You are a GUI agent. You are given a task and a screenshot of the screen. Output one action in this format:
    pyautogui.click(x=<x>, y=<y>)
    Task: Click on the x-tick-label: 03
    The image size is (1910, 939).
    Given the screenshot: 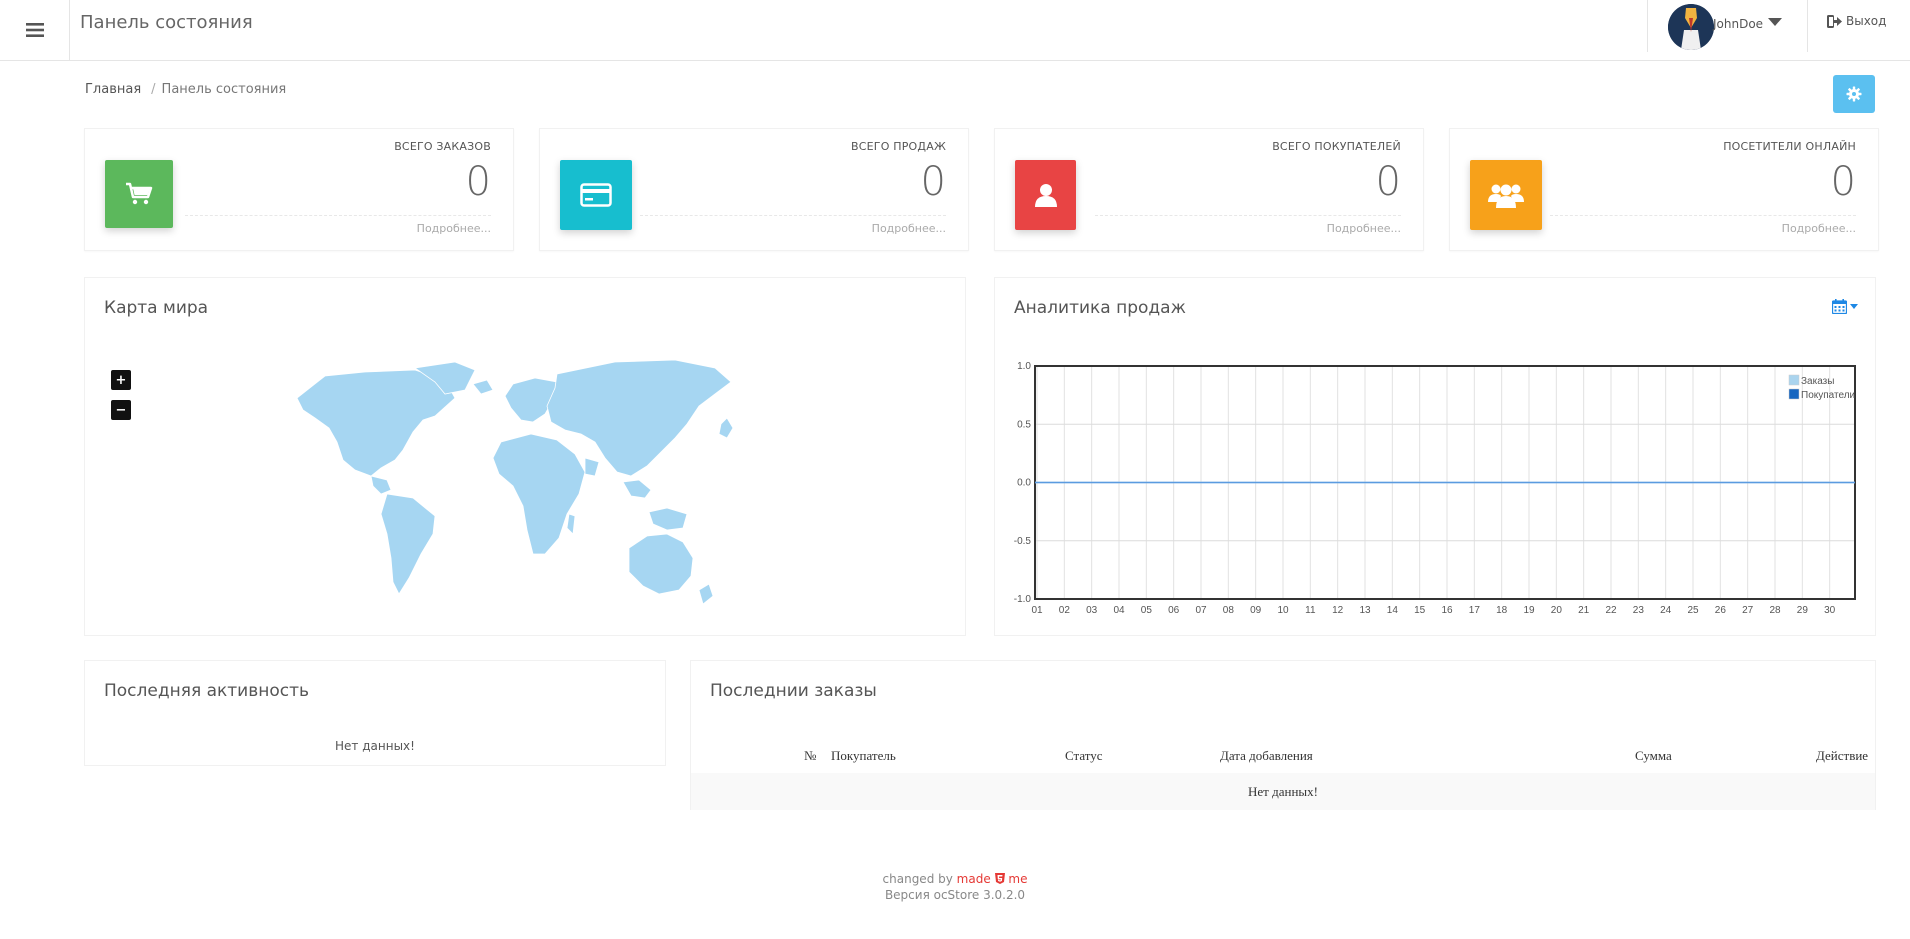 What is the action you would take?
    pyautogui.click(x=1092, y=610)
    